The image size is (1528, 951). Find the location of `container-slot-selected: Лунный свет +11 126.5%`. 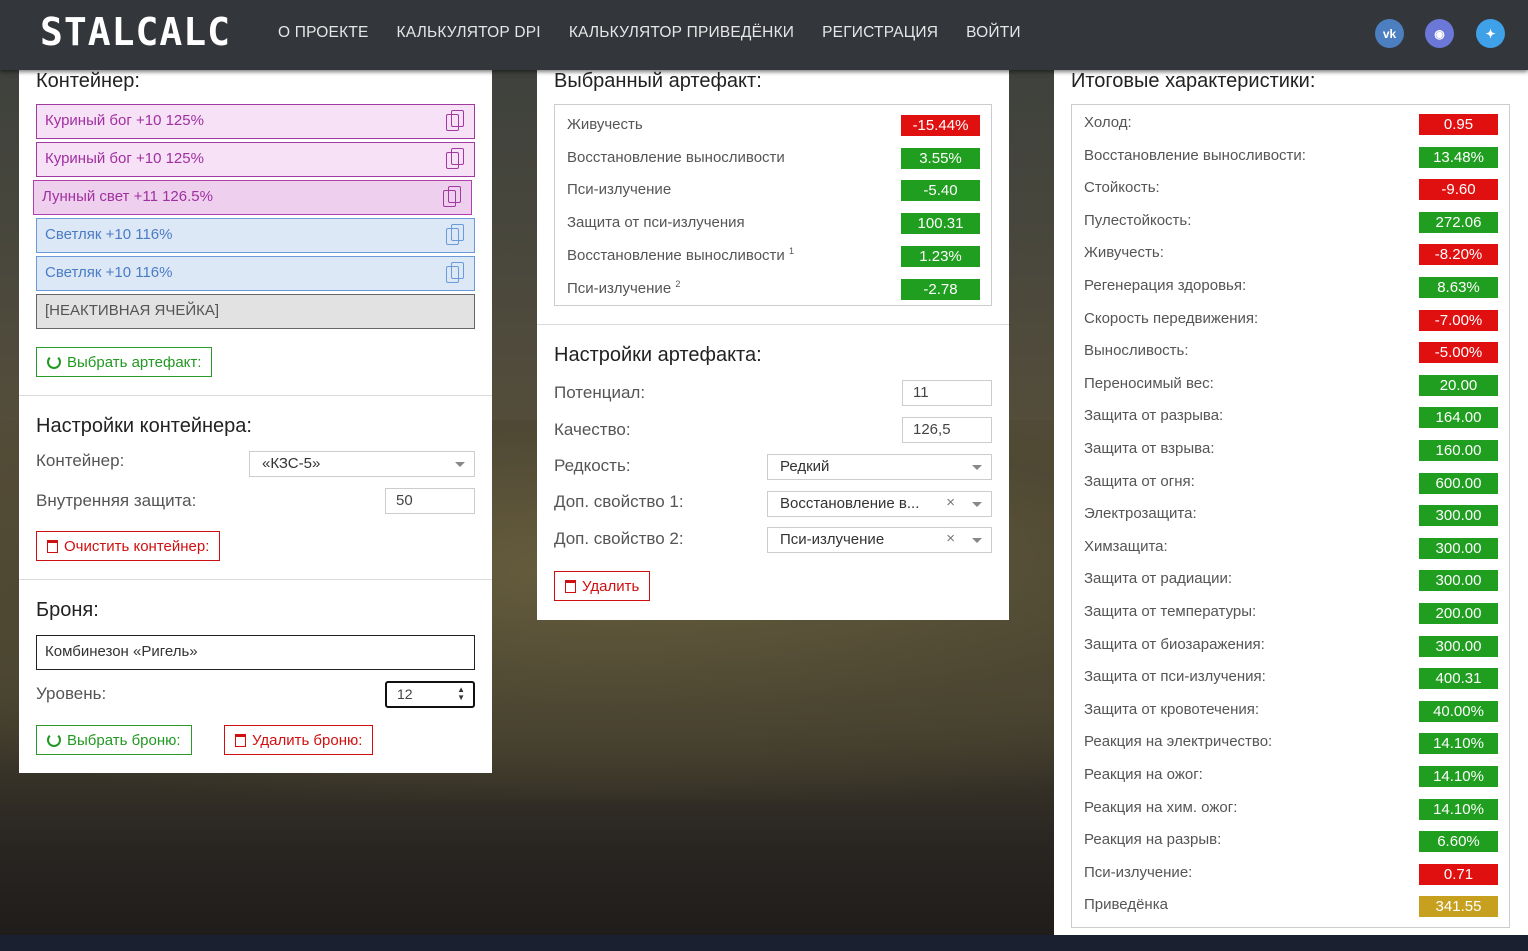

container-slot-selected: Лунный свет +11 126.5% is located at coordinates (252, 197).